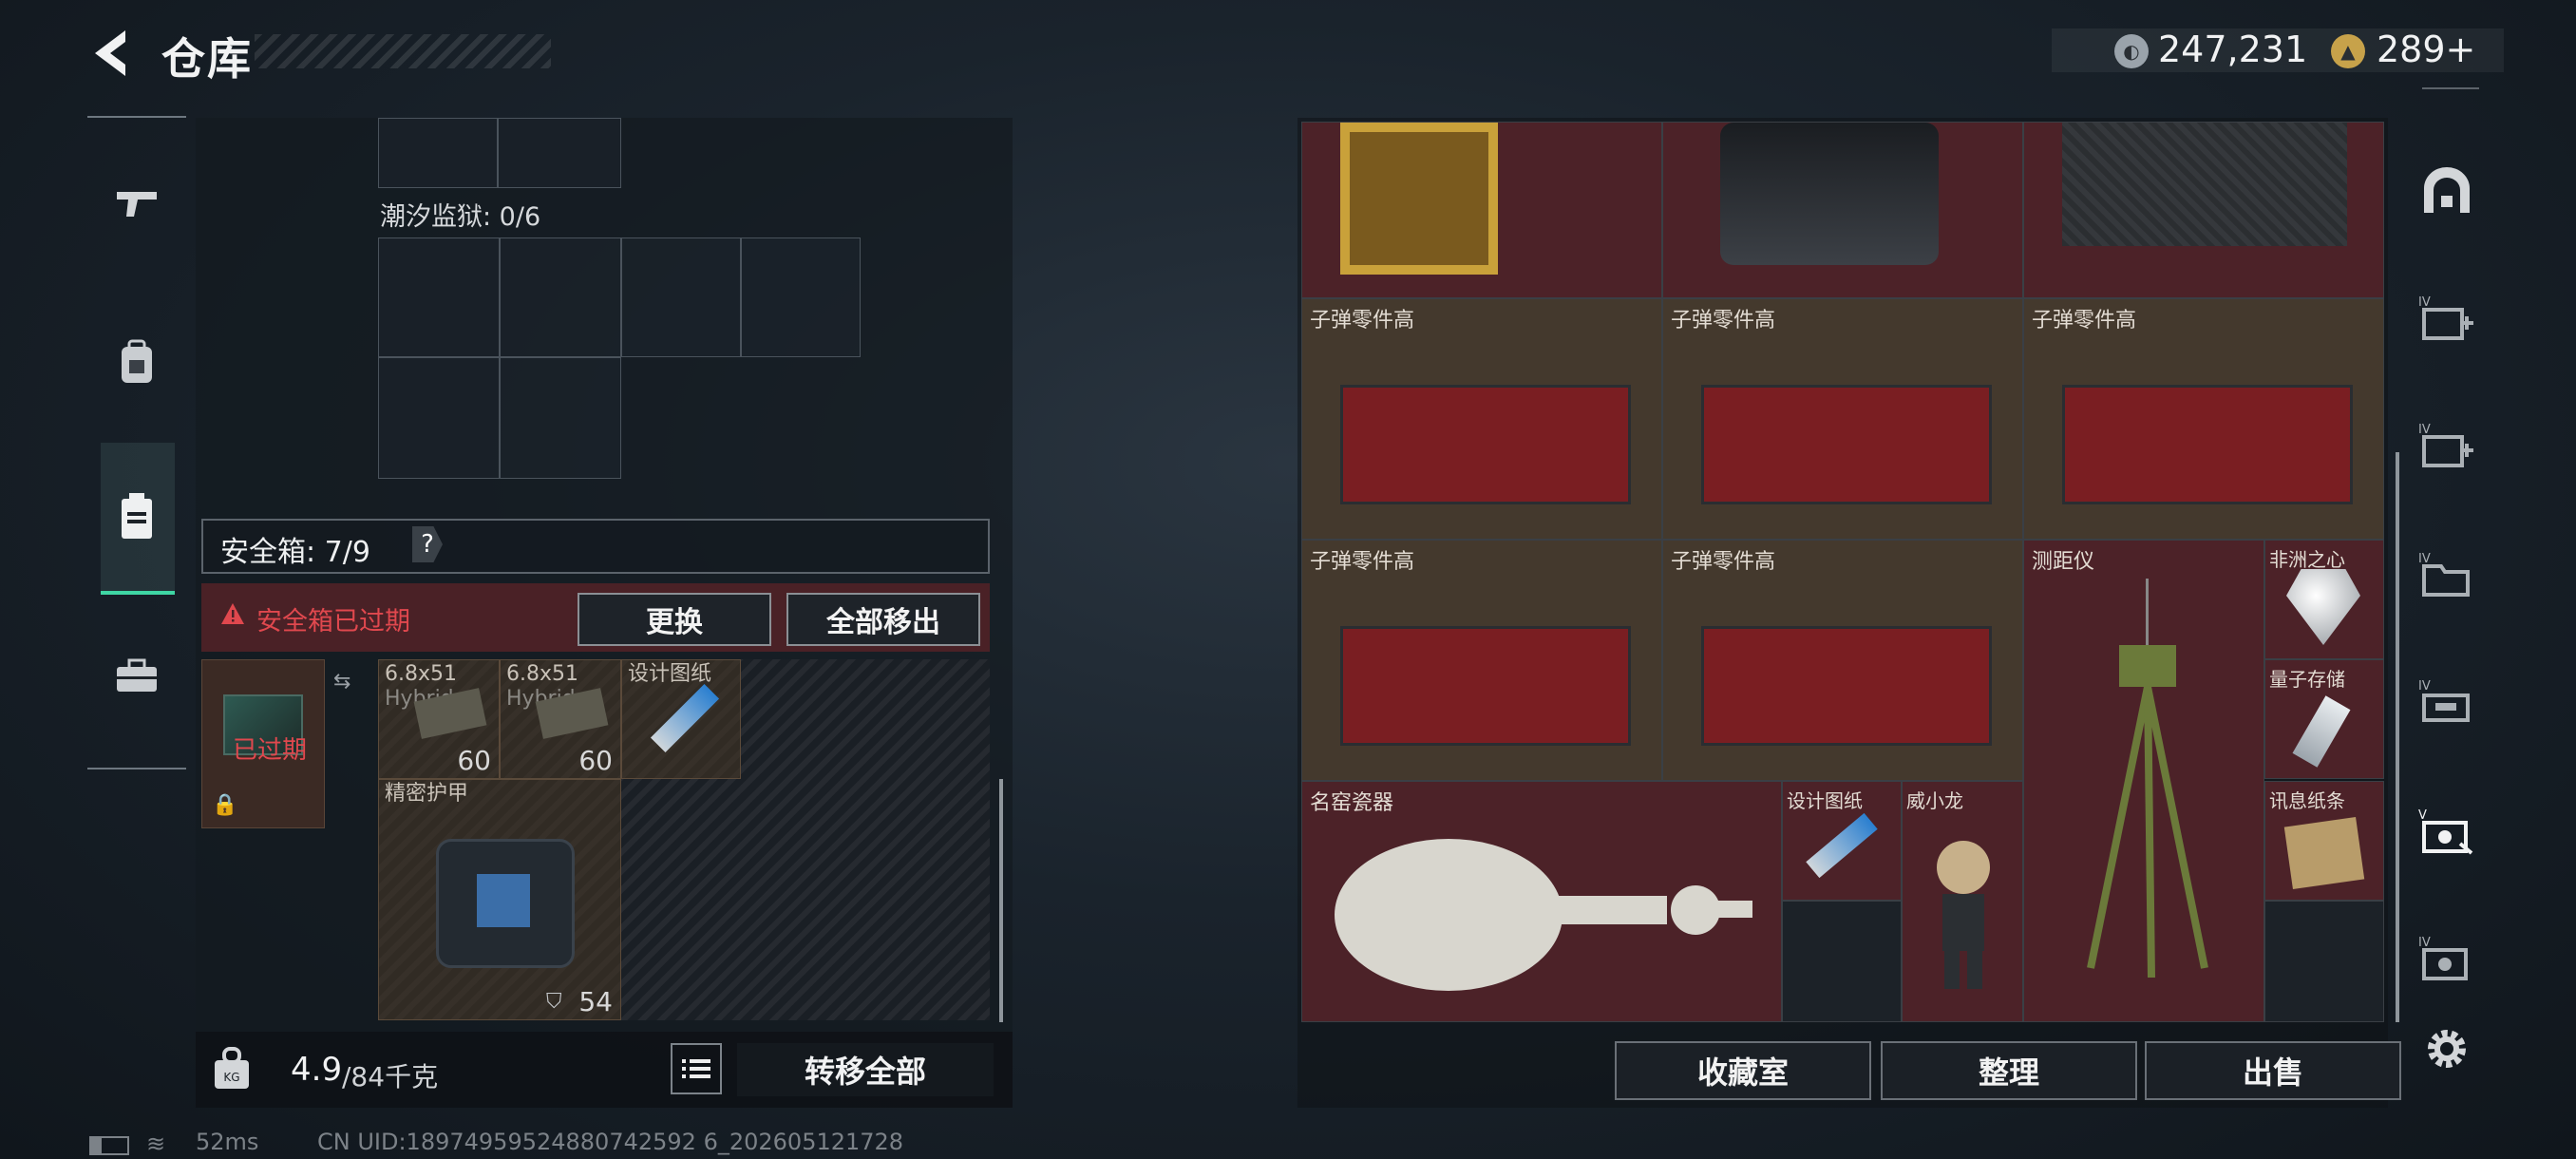 The height and width of the screenshot is (1159, 2576). What do you see at coordinates (2324, 853) in the screenshot?
I see `note-image` at bounding box center [2324, 853].